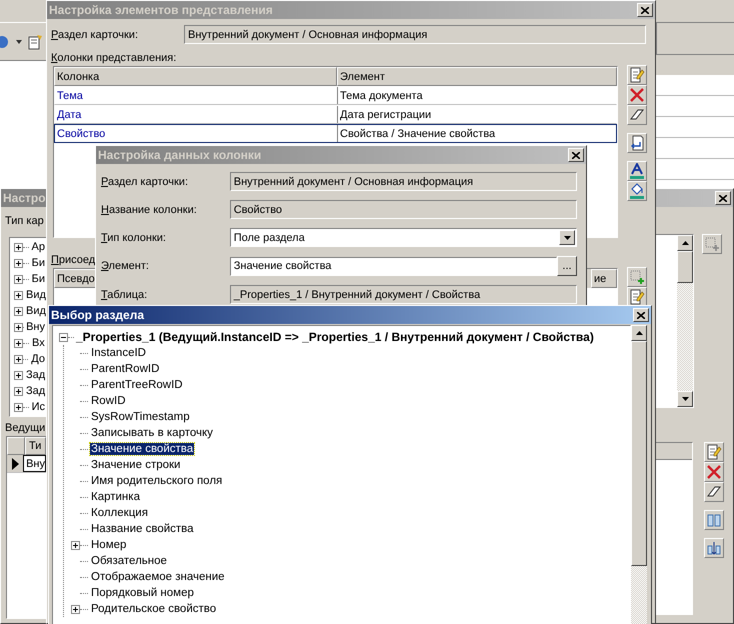  I want to click on dropdown-field: Поле раздела, so click(403, 237).